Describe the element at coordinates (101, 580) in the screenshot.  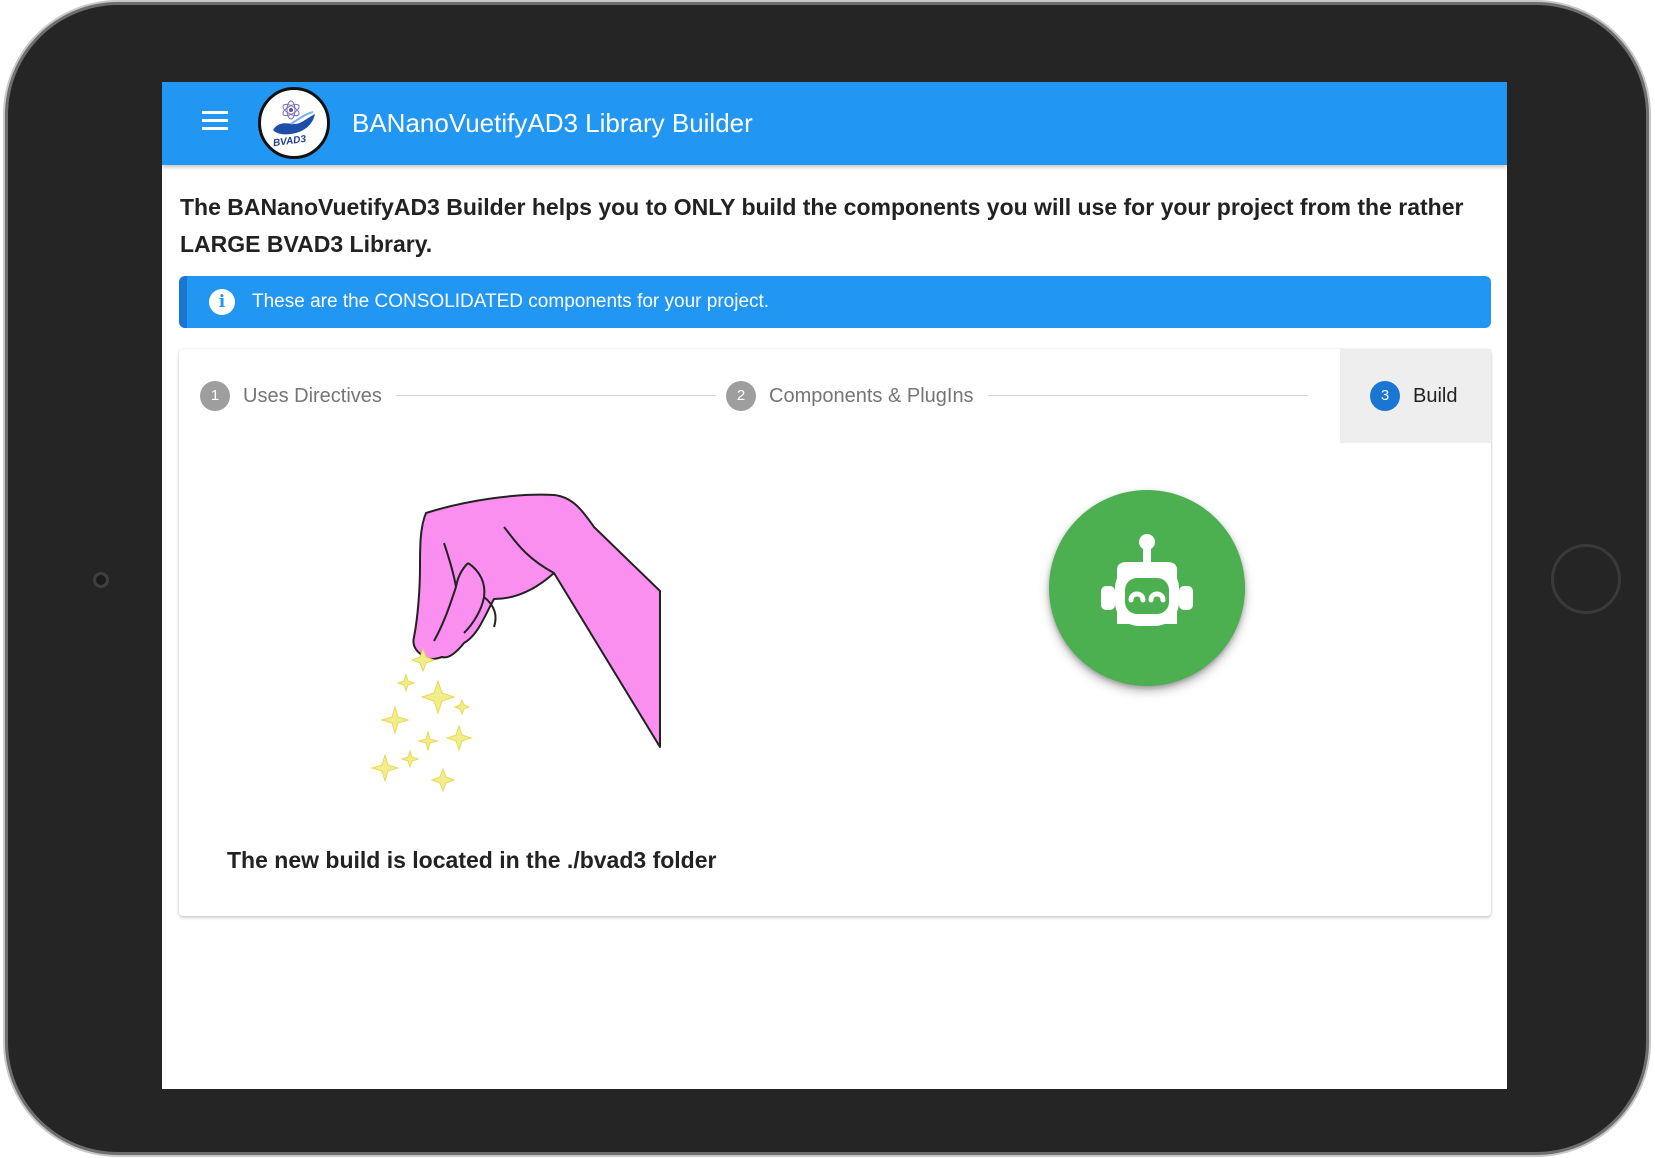
I see `camera-icon` at that location.